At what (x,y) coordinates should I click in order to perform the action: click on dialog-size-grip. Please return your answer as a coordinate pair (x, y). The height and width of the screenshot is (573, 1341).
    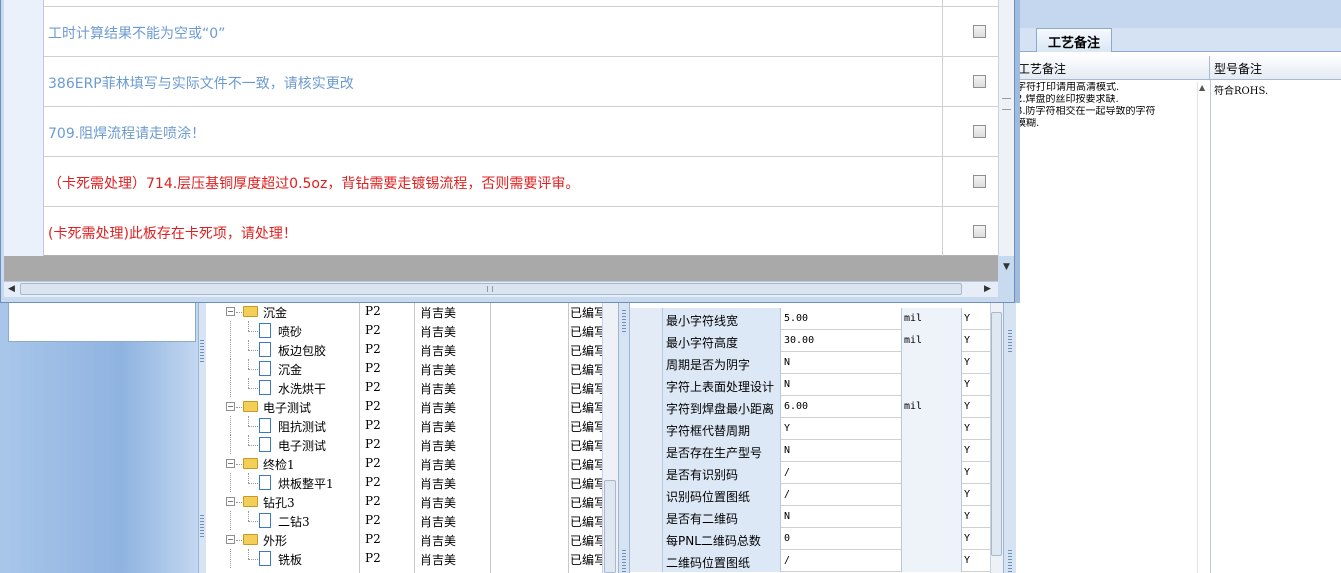
    Looking at the image, I should click on (1006, 289).